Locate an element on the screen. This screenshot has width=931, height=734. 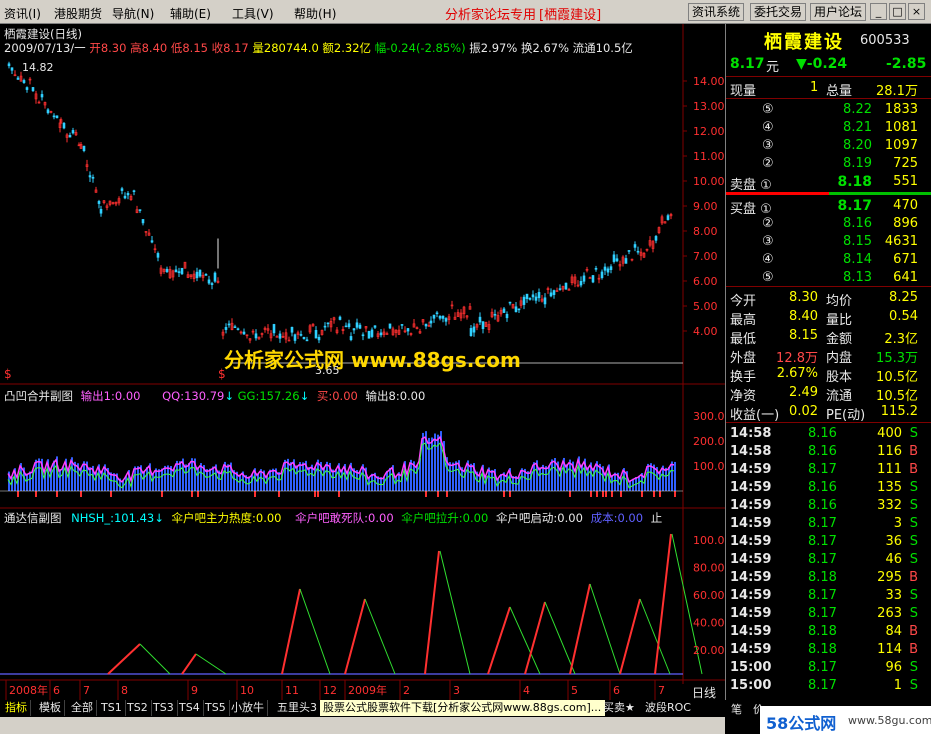
bid-level: ④ is located at coordinates (768, 259).